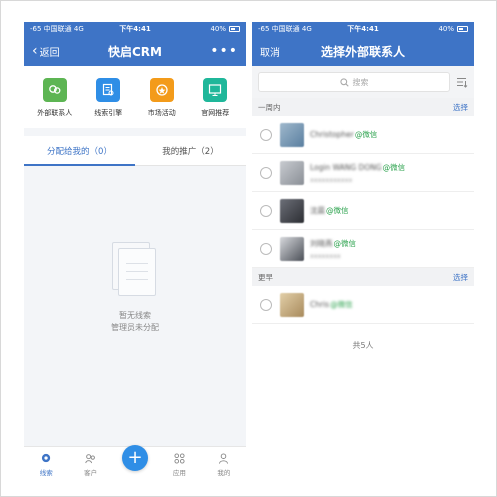 This screenshot has height=497, width=497. I want to click on empty-title: 暂无线索, so click(135, 315).